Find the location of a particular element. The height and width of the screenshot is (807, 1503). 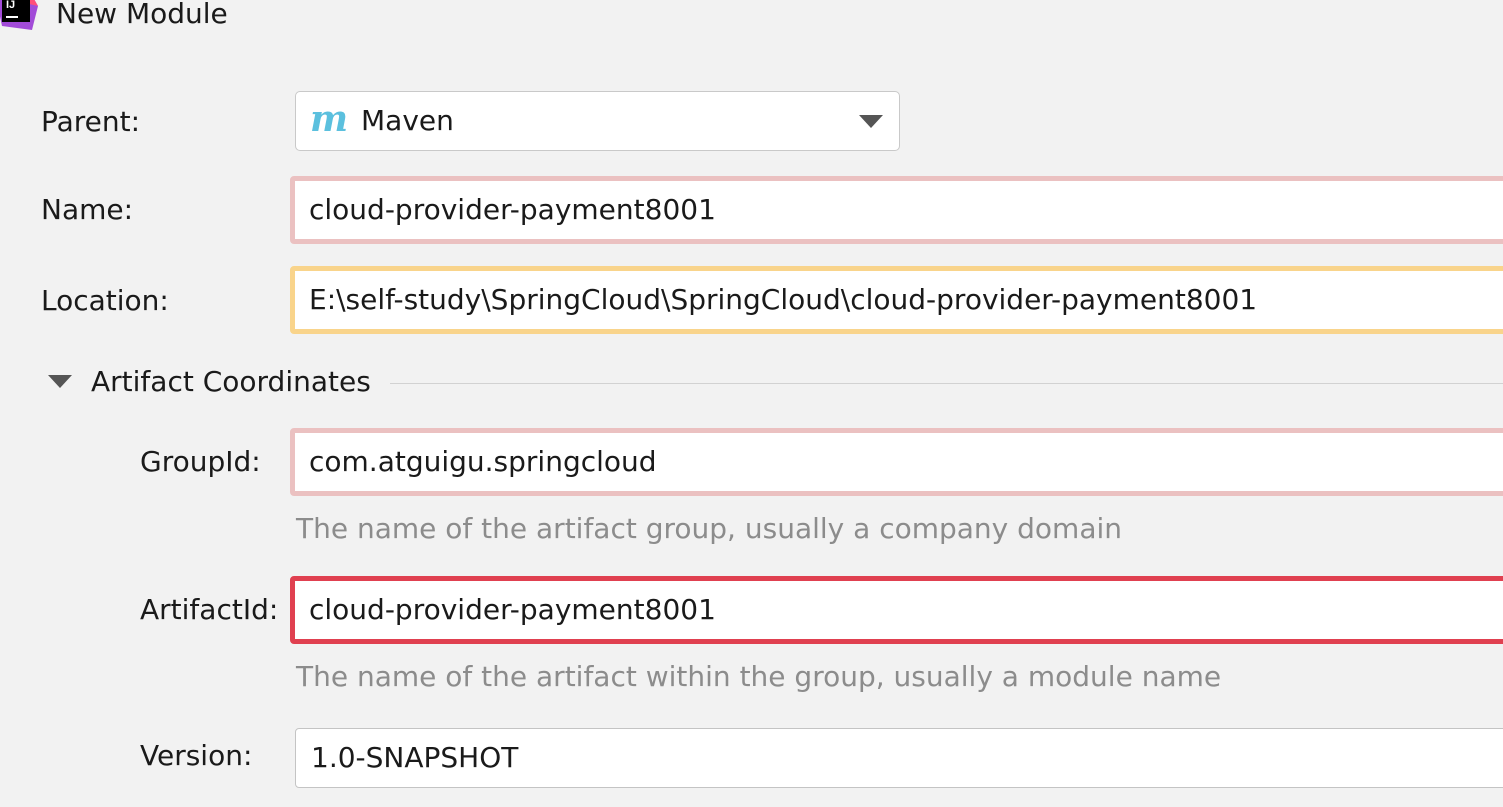

parent-label: Parent: is located at coordinates (91, 121).